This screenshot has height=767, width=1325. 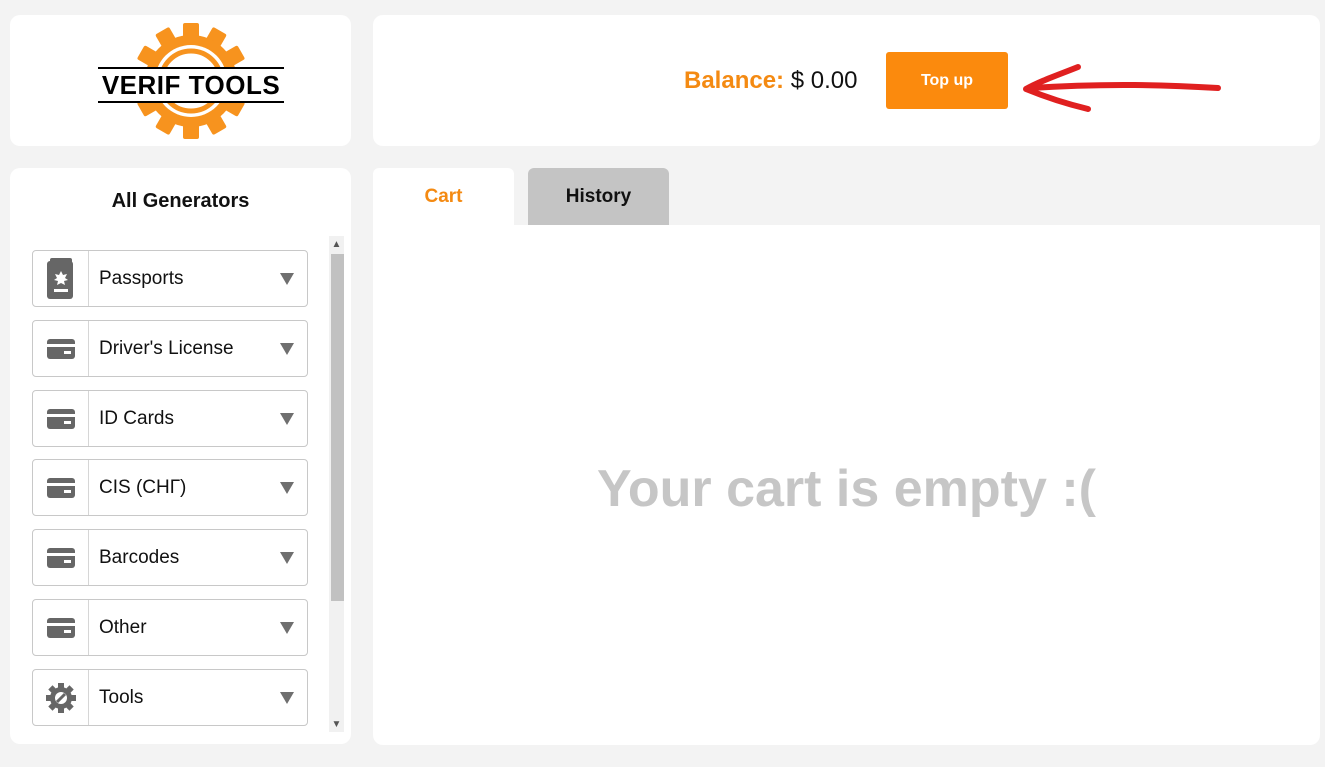 I want to click on gear-icon, so click(x=61, y=697).